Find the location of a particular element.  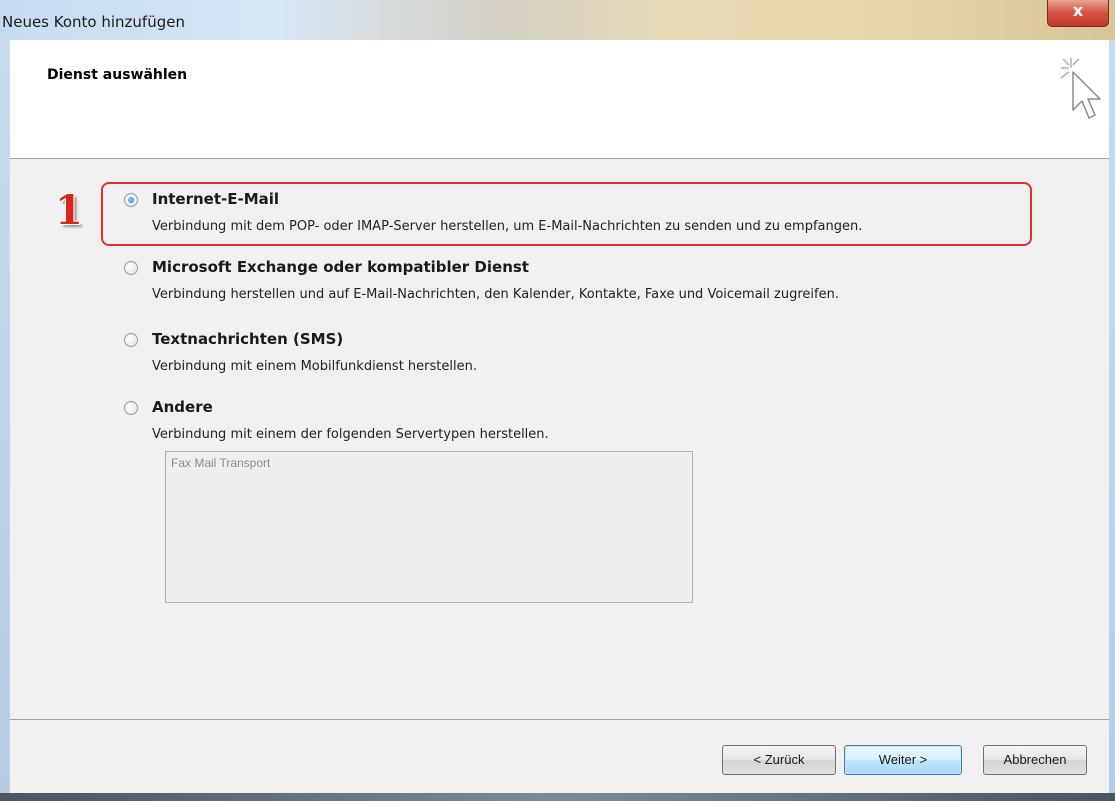

wizard-header: Dienst auswählen is located at coordinates (559, 99).